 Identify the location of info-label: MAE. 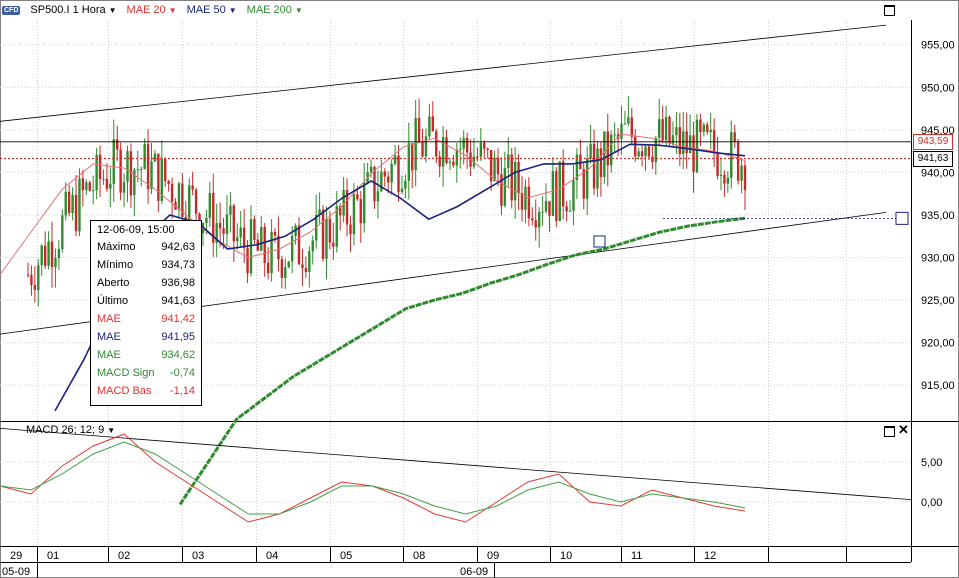
(109, 337).